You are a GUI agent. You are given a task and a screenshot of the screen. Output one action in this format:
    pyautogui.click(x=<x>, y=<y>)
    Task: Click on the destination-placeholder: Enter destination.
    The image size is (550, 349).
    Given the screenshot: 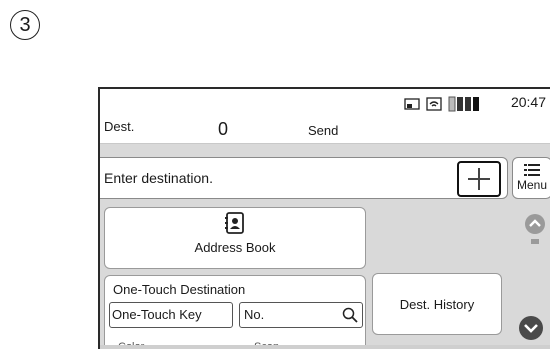 What is the action you would take?
    pyautogui.click(x=158, y=178)
    